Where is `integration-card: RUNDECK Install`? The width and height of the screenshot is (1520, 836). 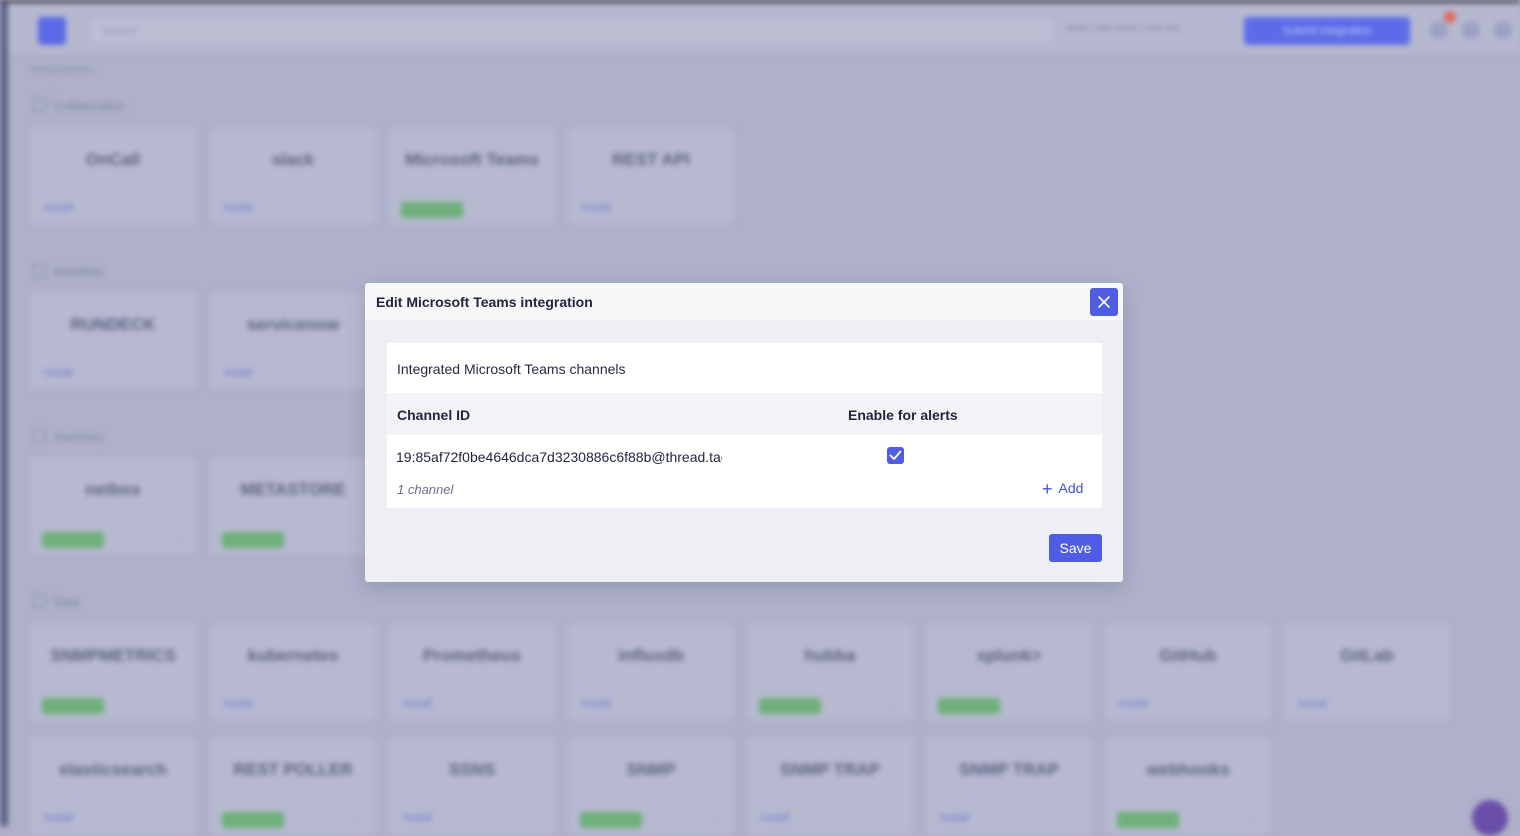
integration-card: RUNDECK Install is located at coordinates (113, 341).